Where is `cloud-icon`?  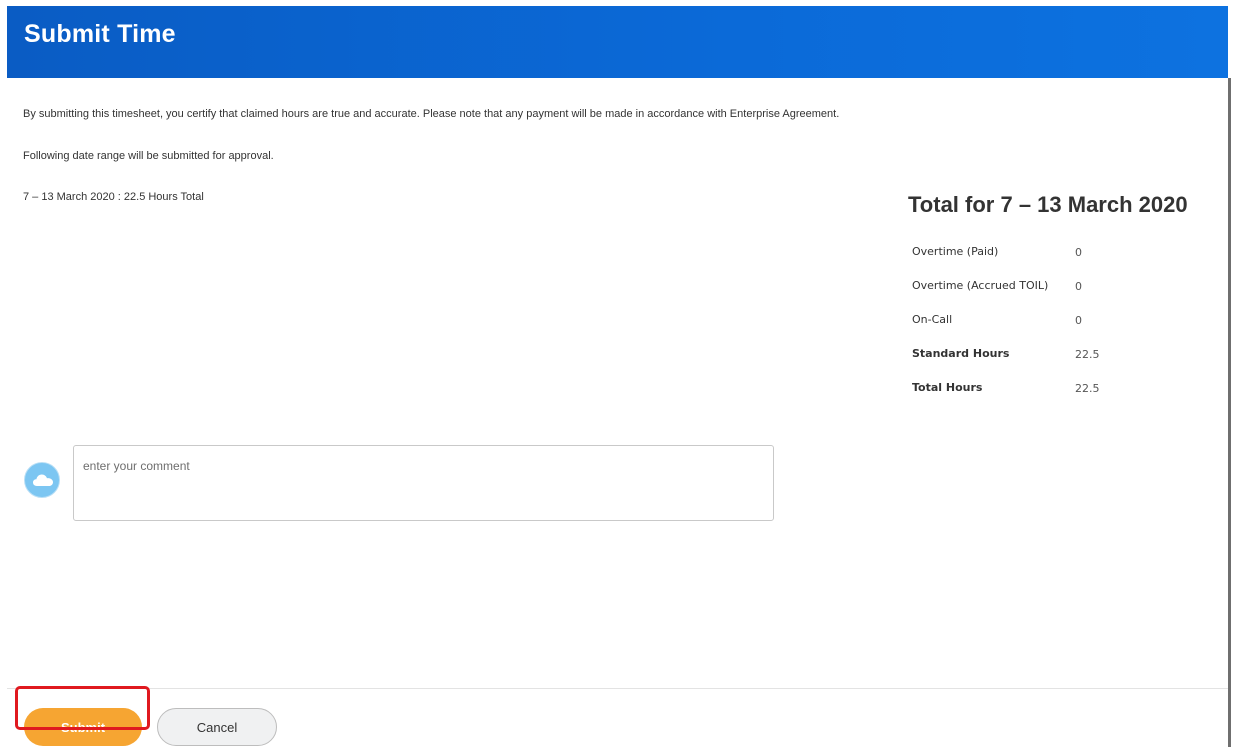
cloud-icon is located at coordinates (43, 480).